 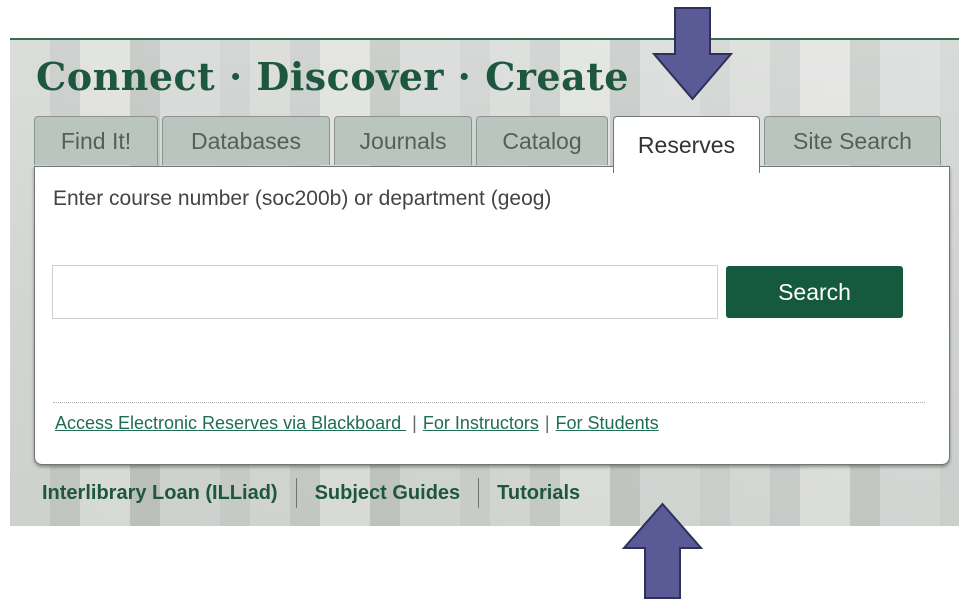 I want to click on for-instructors-link: For Instructors, so click(x=481, y=423).